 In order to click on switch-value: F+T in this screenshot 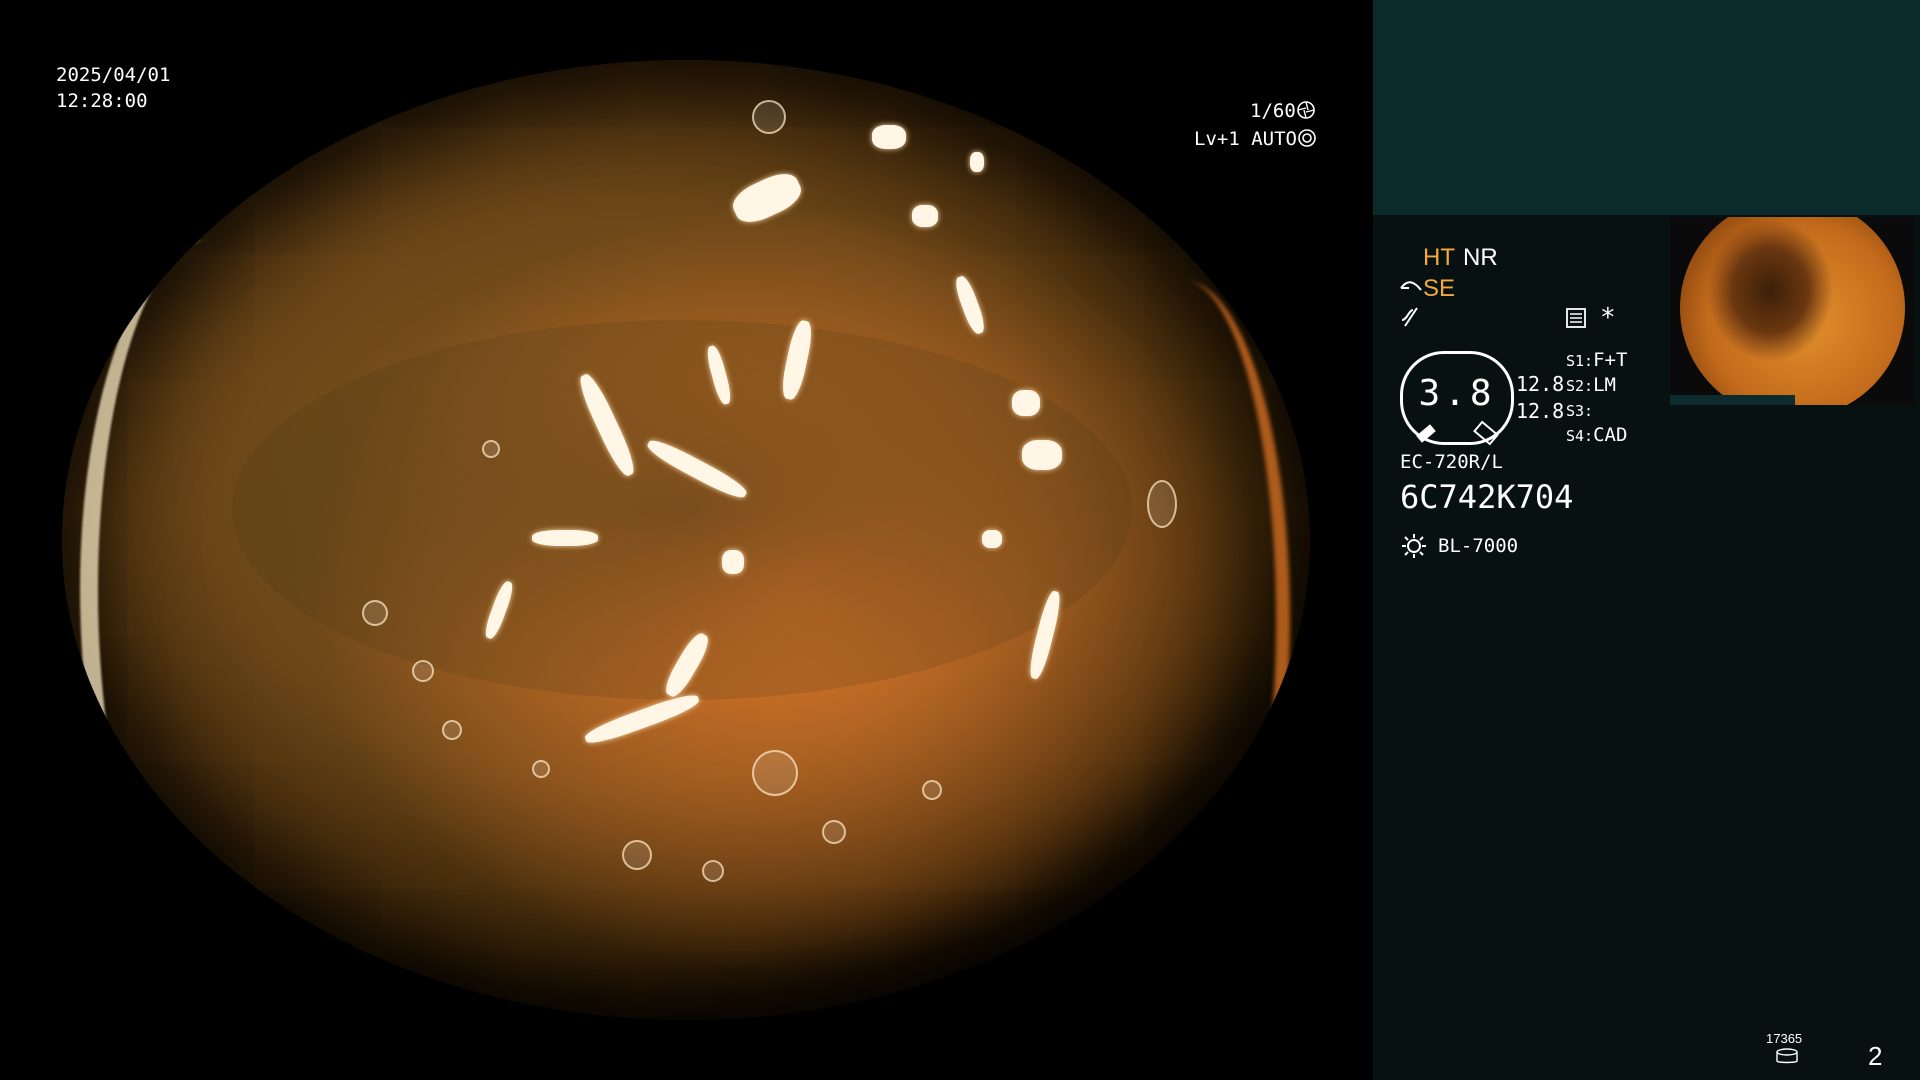, I will do `click(1610, 360)`.